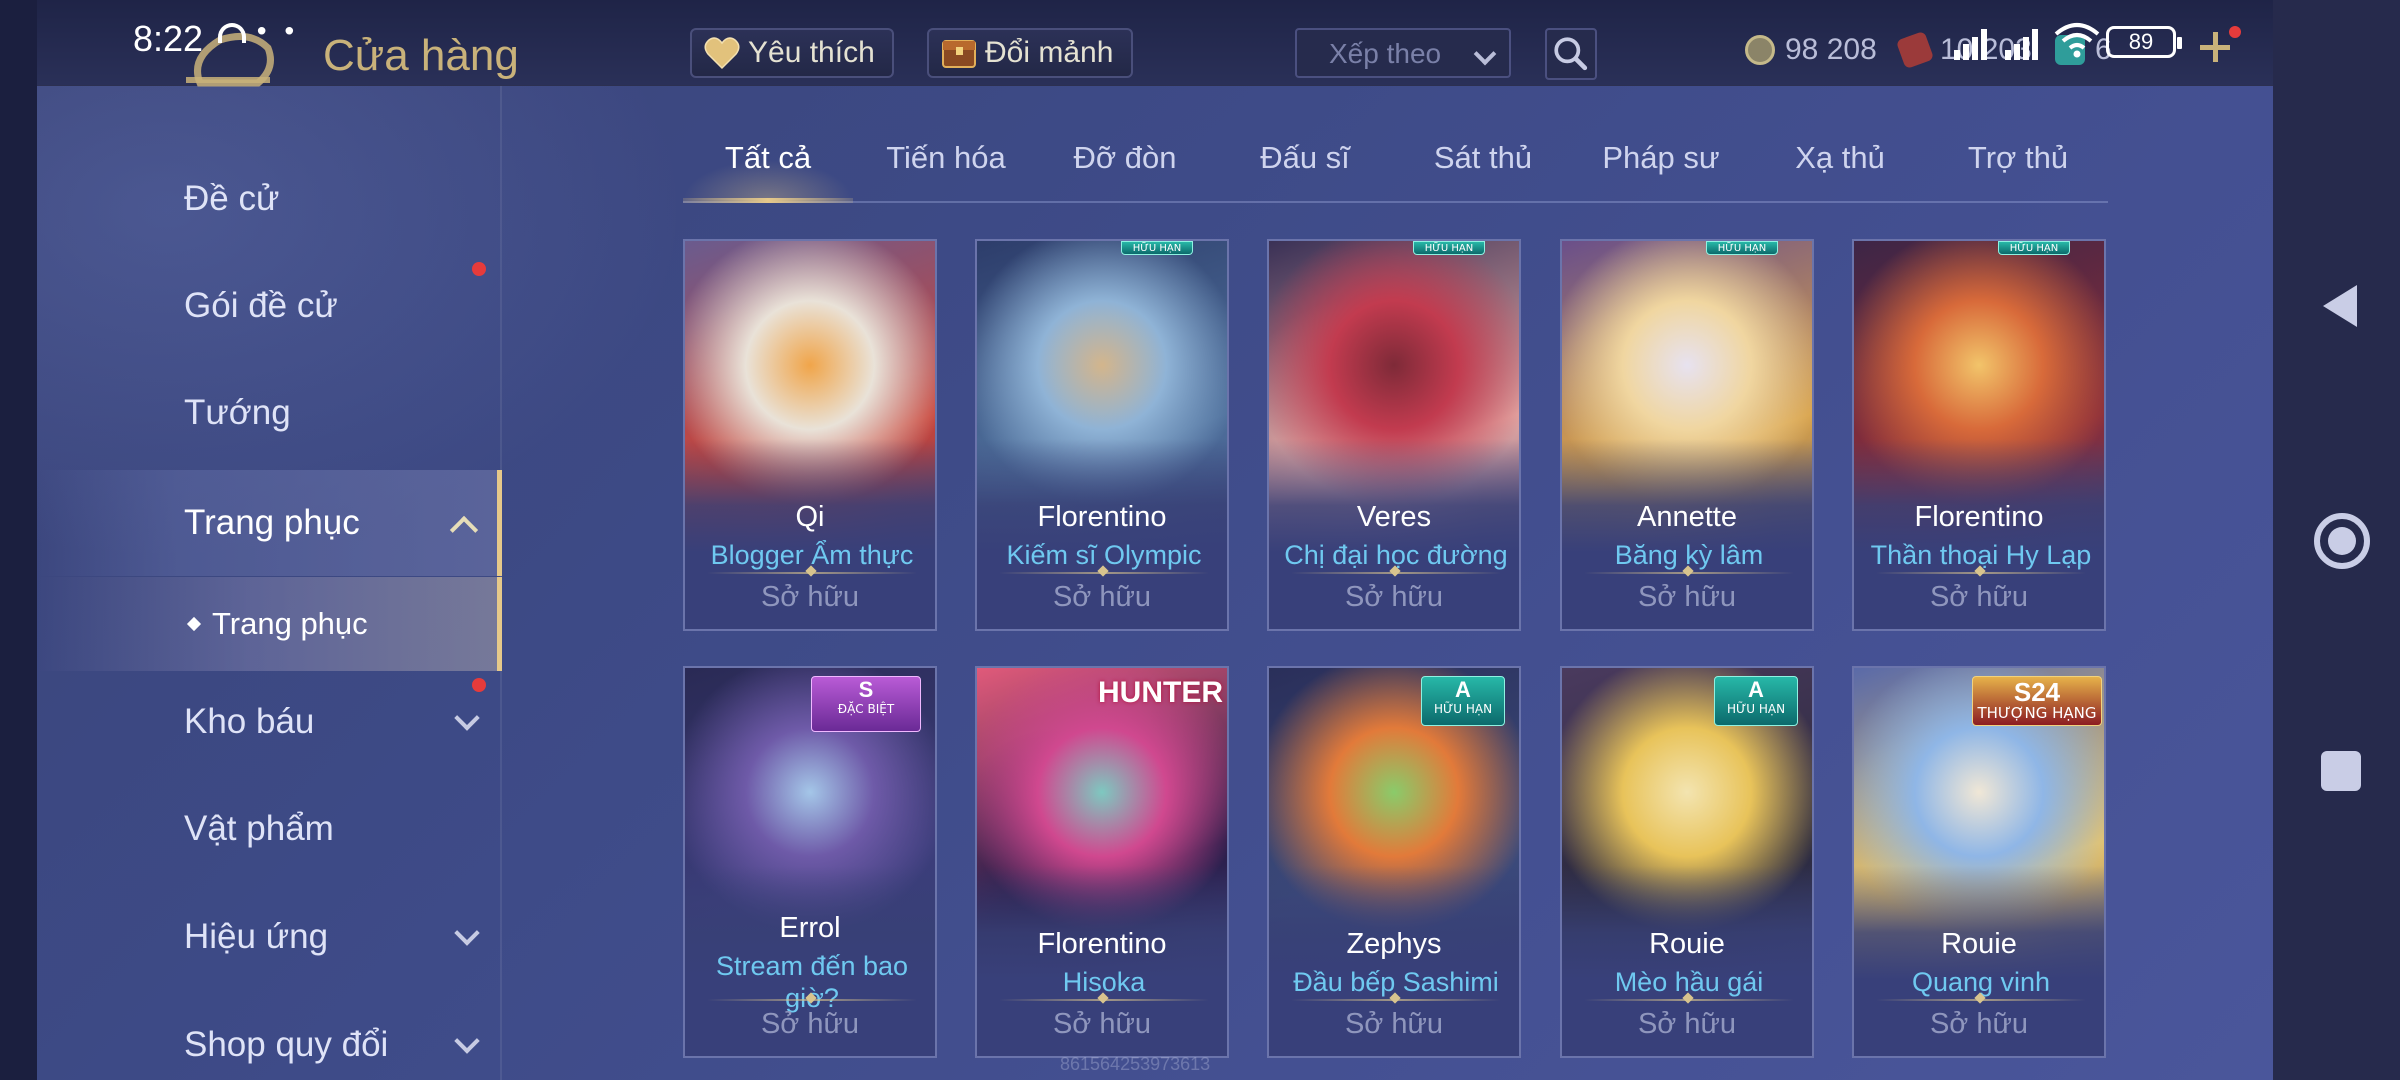 Image resolution: width=2400 pixels, height=1080 pixels. What do you see at coordinates (1125, 171) in the screenshot?
I see `tab-tank: Đỡ đòn` at bounding box center [1125, 171].